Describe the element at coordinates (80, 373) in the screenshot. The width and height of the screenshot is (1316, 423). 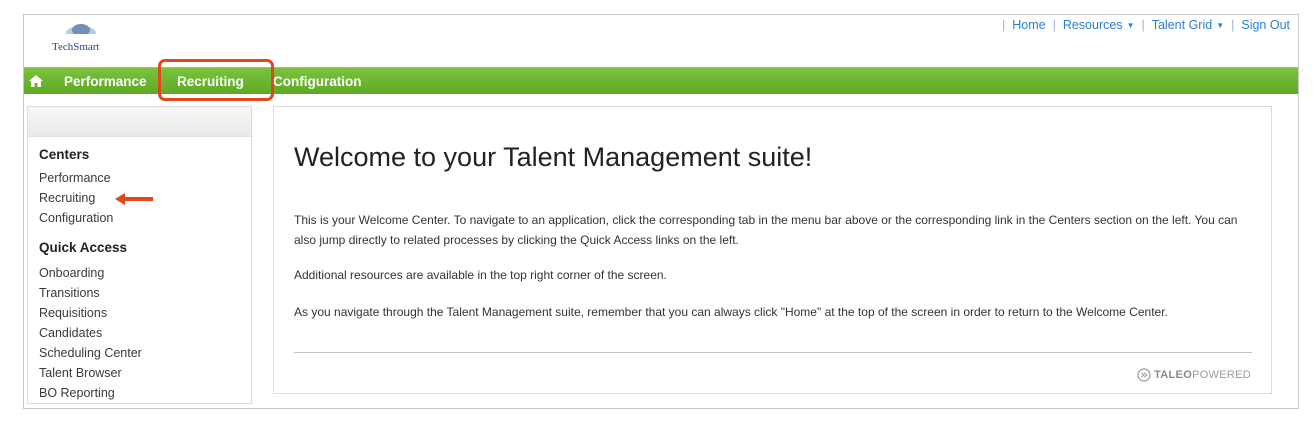
I see `sidebar-link-talent-browser: Talent Browser` at that location.